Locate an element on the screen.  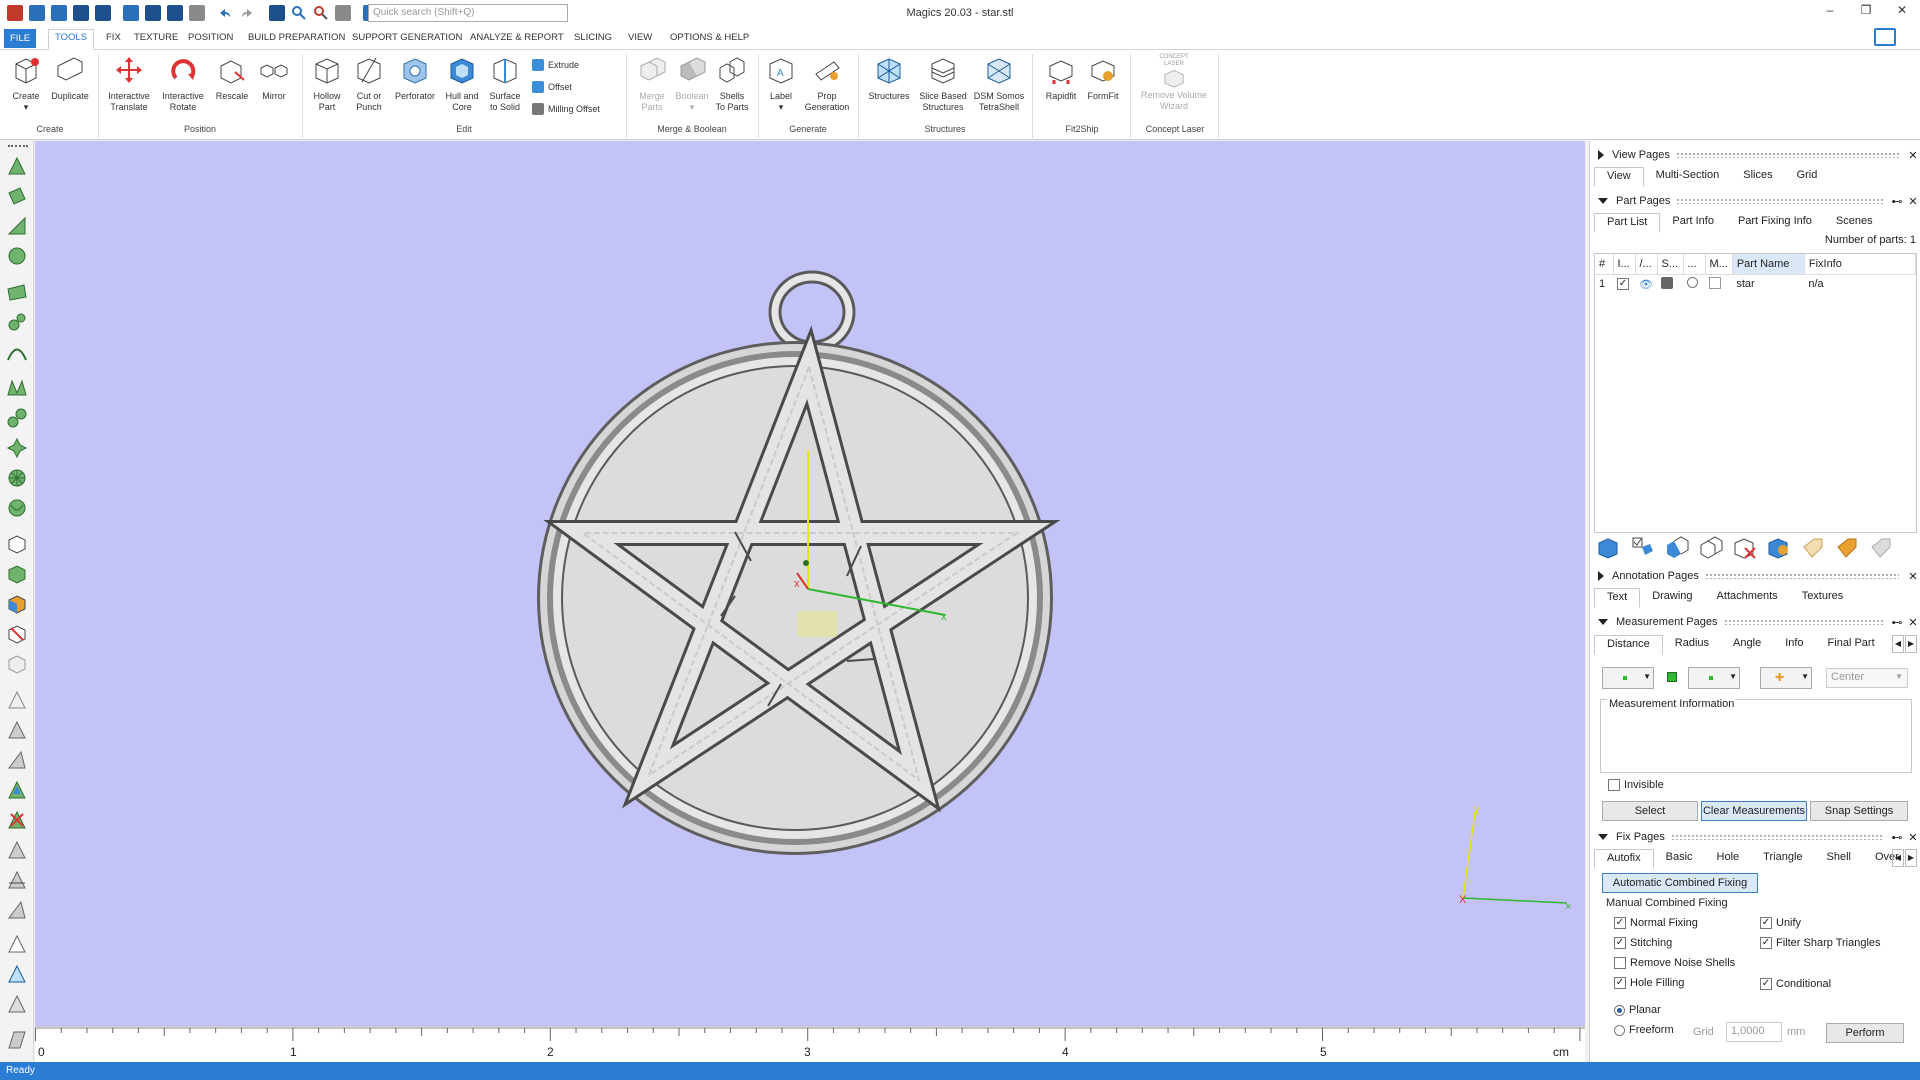
mark-contour-icon is located at coordinates (17, 910).